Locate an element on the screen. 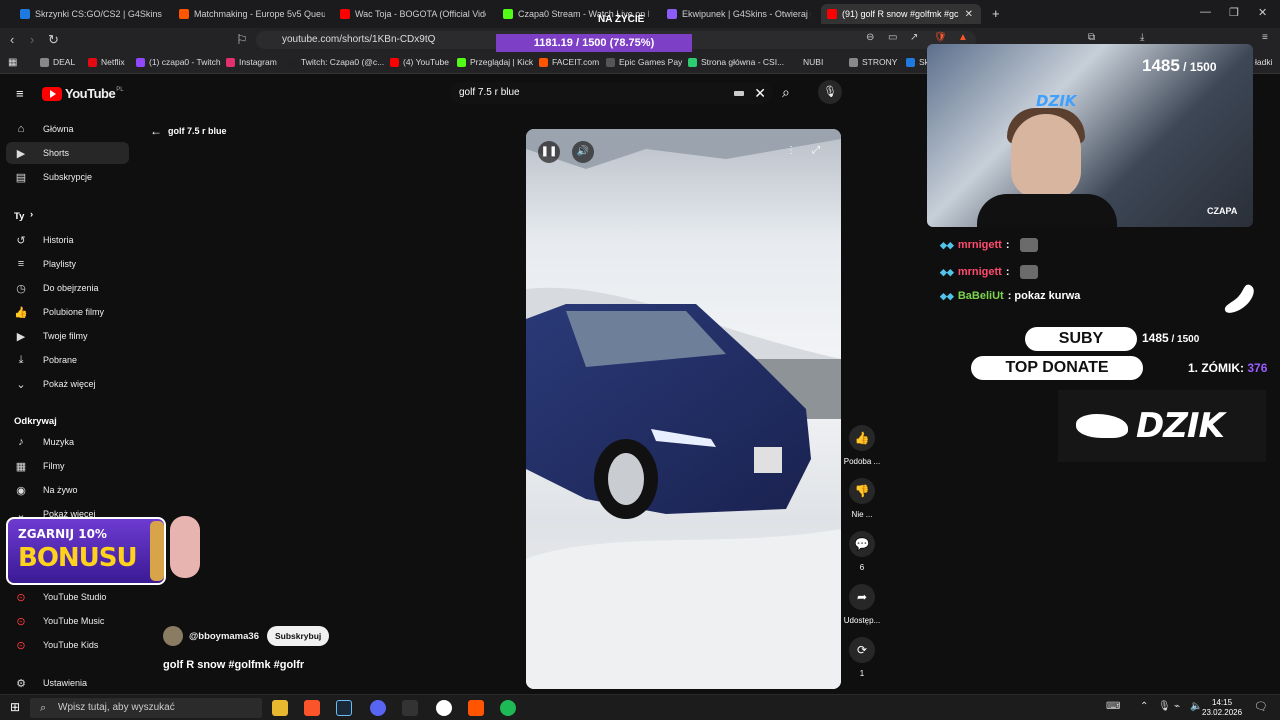 The height and width of the screenshot is (720, 1280). browser-tab: Skrzynki CS:GO/CS2 | G4Skins Case o is located at coordinates (89, 14).